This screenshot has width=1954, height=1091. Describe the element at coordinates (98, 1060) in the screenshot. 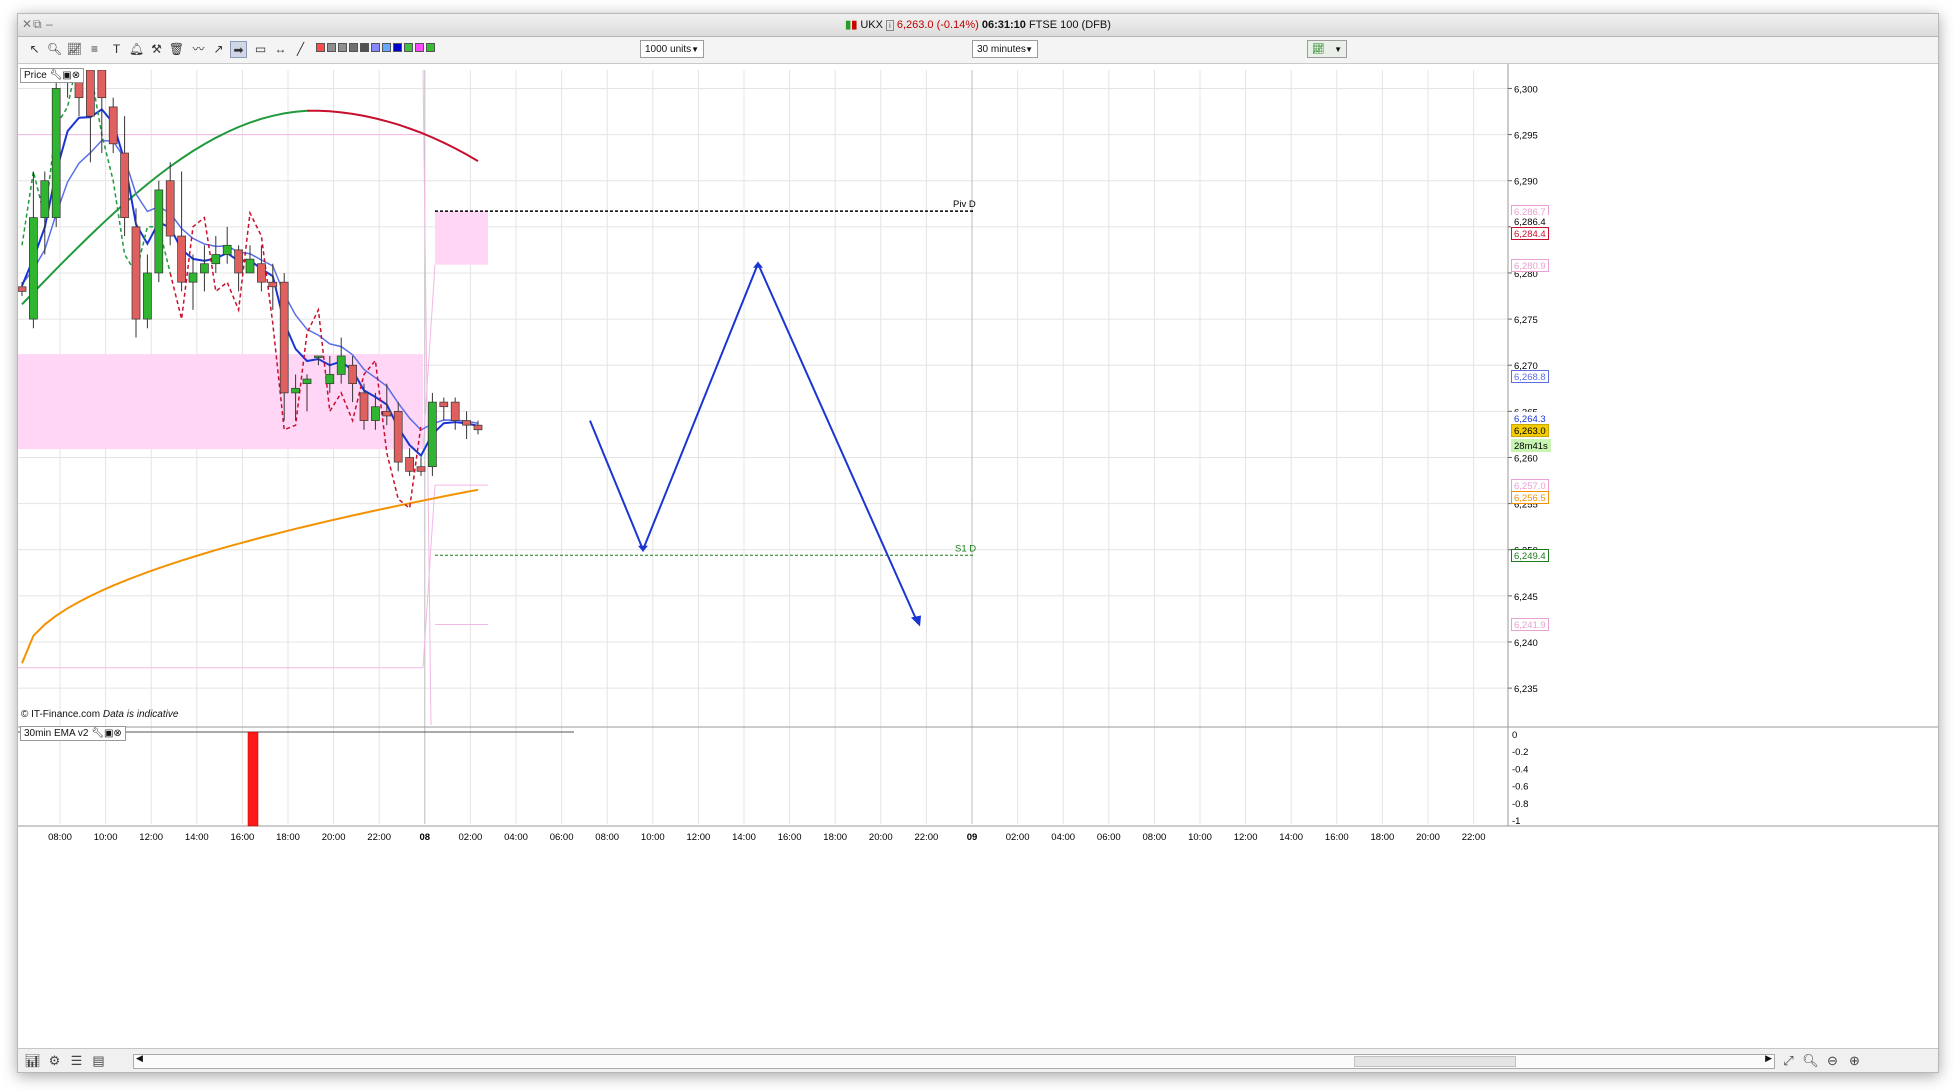

I see `indicators-icon: ▤` at that location.